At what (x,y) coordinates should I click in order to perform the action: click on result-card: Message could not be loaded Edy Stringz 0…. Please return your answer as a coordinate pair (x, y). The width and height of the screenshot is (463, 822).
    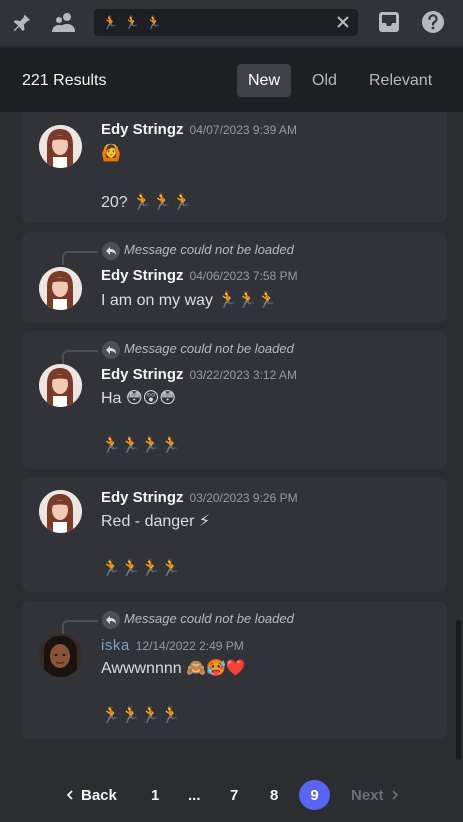
    Looking at the image, I should click on (234, 277).